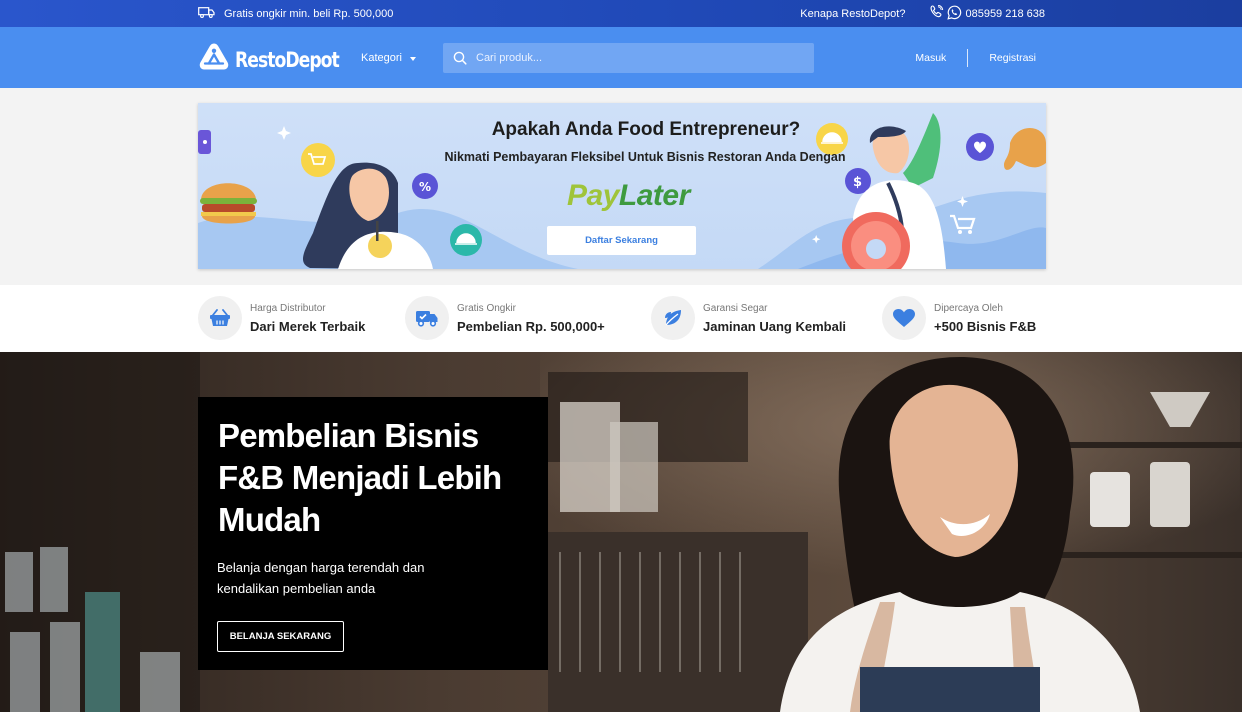  I want to click on heart-icon, so click(904, 317).